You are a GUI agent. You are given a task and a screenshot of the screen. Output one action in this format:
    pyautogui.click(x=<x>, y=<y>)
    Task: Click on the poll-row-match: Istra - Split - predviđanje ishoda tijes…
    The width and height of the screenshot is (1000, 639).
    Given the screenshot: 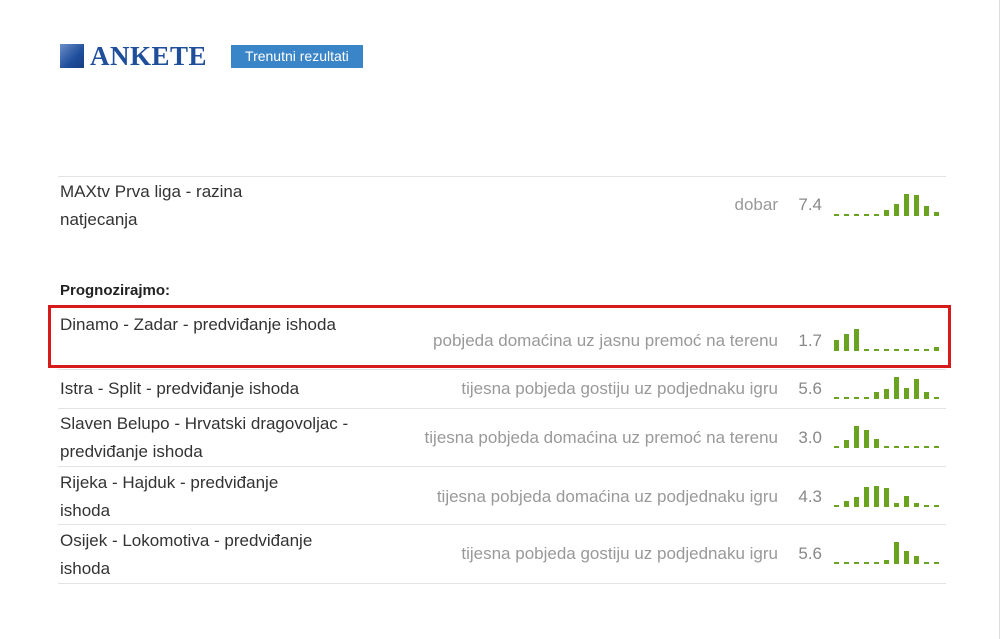 What is the action you would take?
    pyautogui.click(x=502, y=388)
    